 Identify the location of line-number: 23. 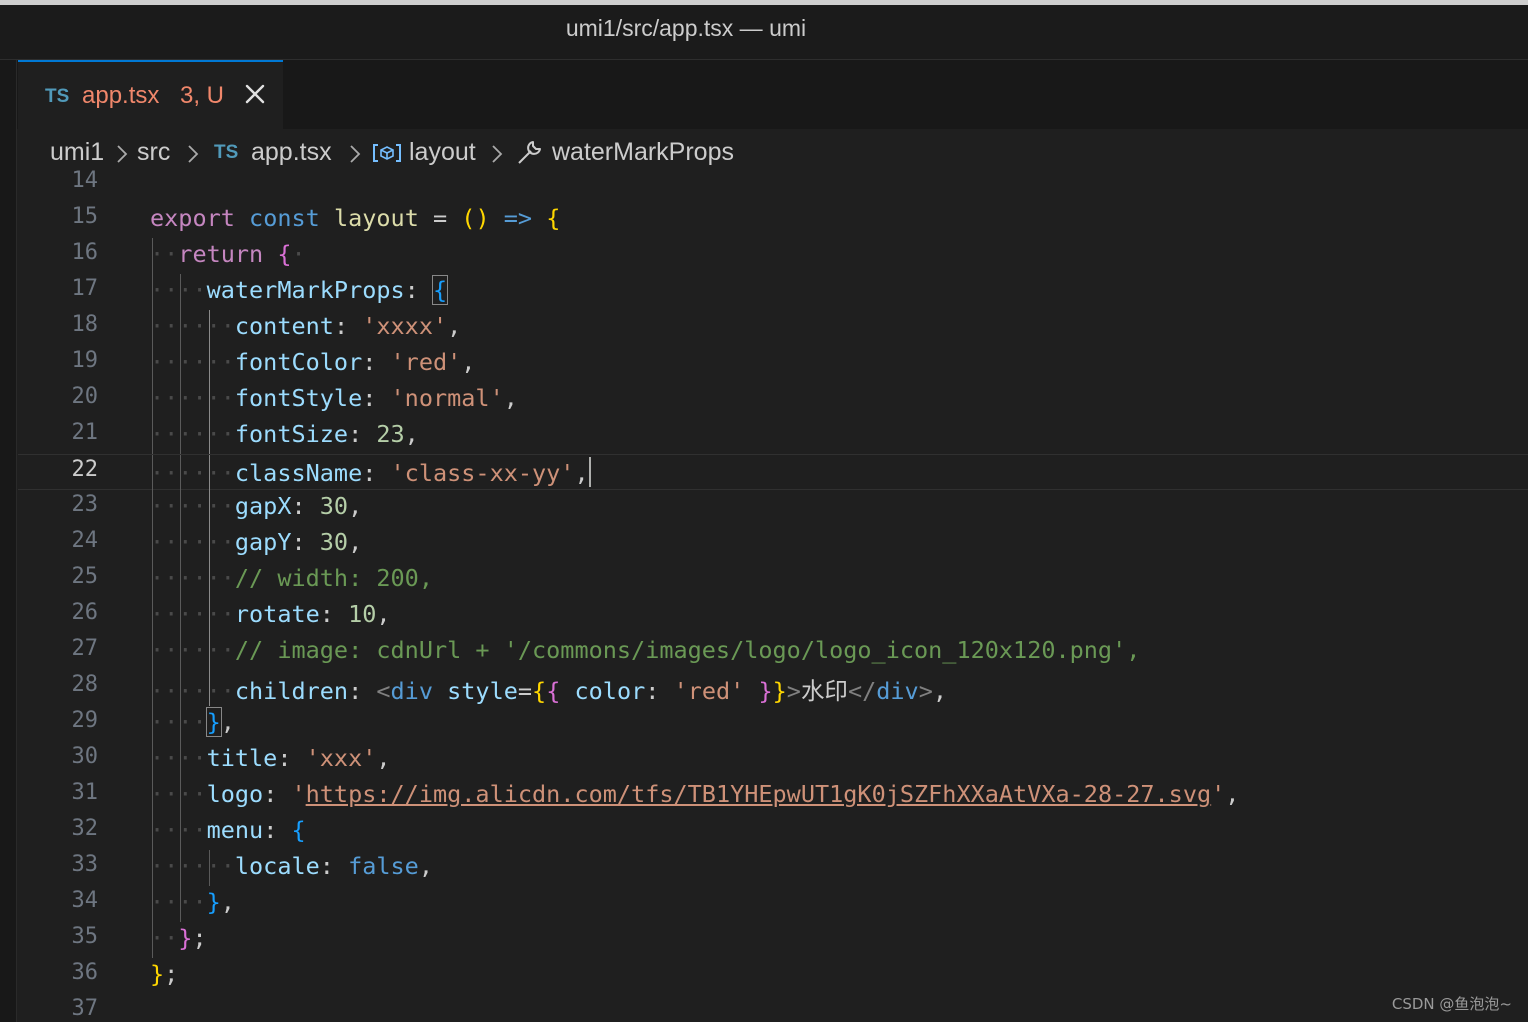
(85, 504).